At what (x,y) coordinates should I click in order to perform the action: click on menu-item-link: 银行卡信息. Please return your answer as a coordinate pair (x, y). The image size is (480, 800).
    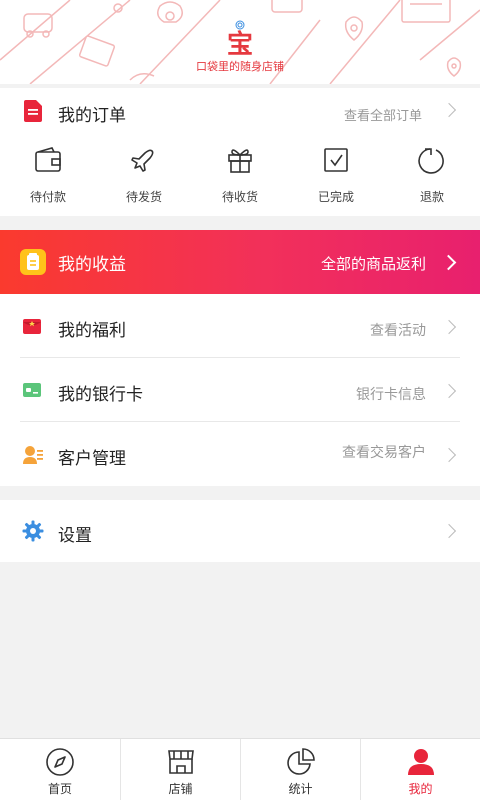
    Looking at the image, I should click on (391, 395).